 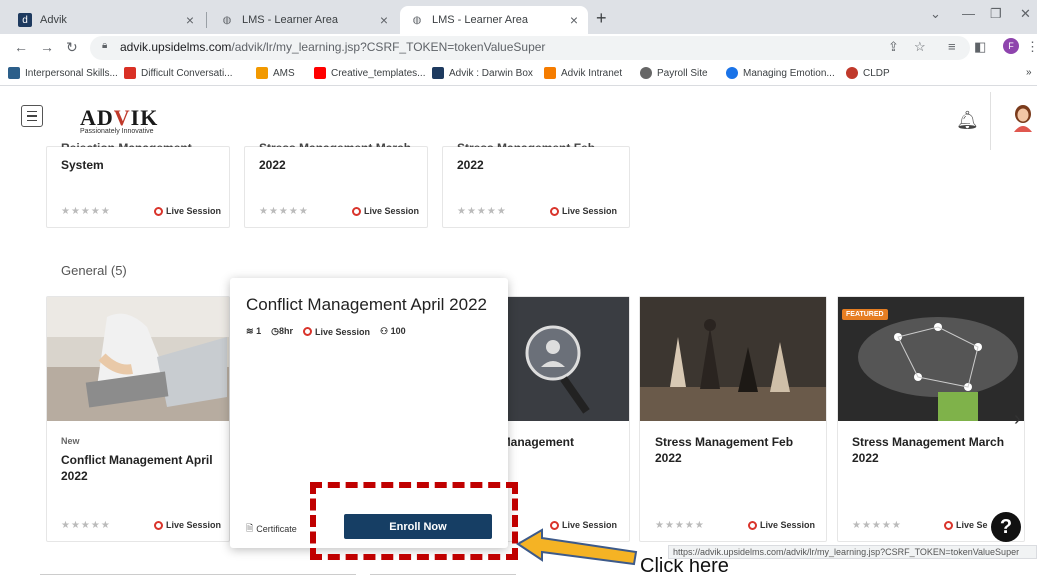 What do you see at coordinates (968, 13) in the screenshot?
I see `minimize-button: —` at bounding box center [968, 13].